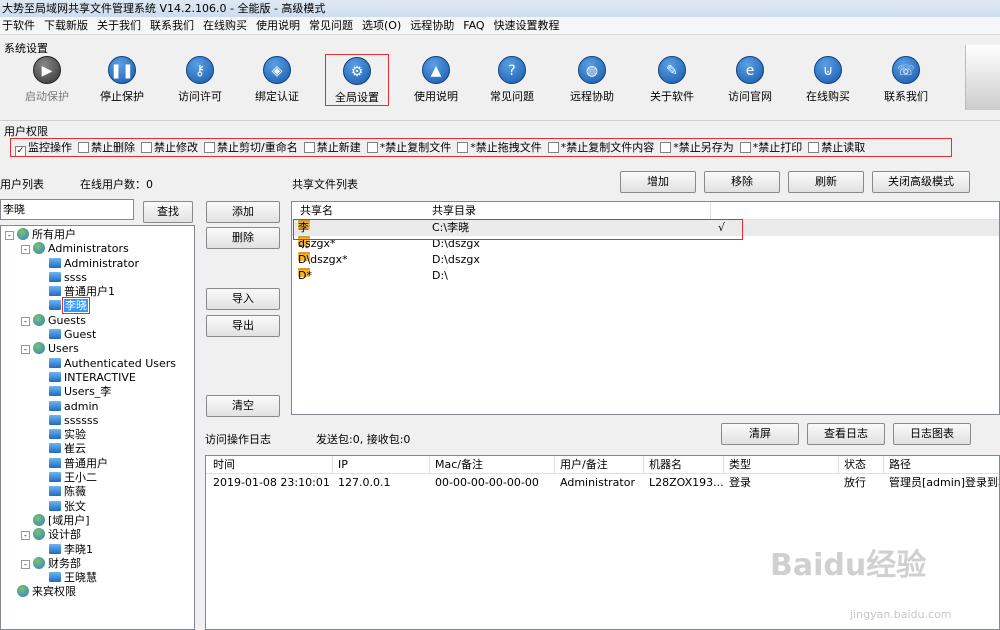 The image size is (1000, 630). Describe the element at coordinates (122, 25) in the screenshot. I see `menu-item: 关于我们` at that location.